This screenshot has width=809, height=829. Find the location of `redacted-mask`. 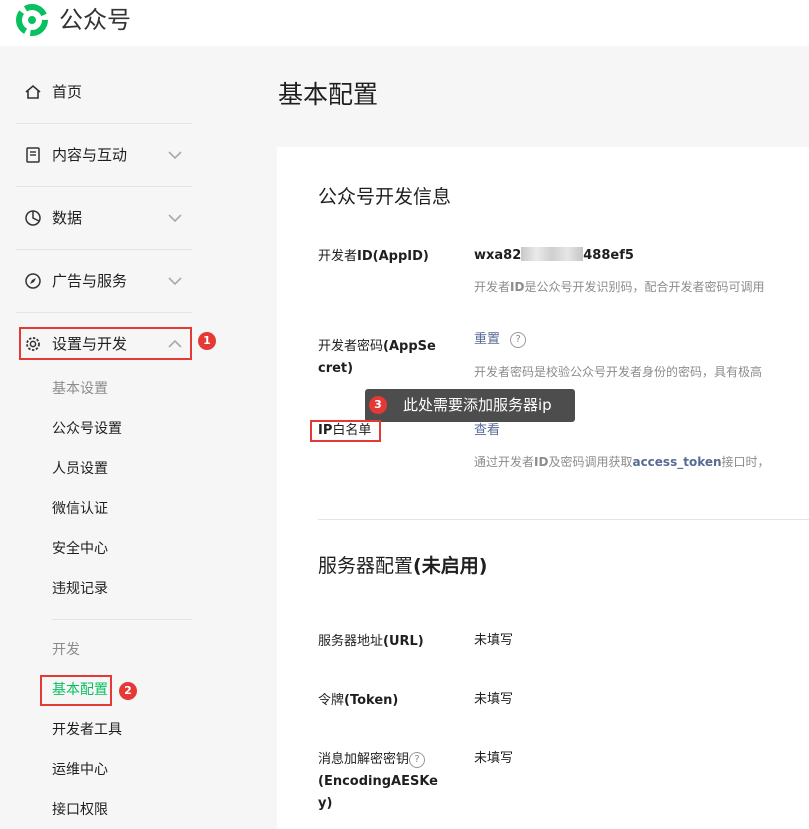

redacted-mask is located at coordinates (552, 254).